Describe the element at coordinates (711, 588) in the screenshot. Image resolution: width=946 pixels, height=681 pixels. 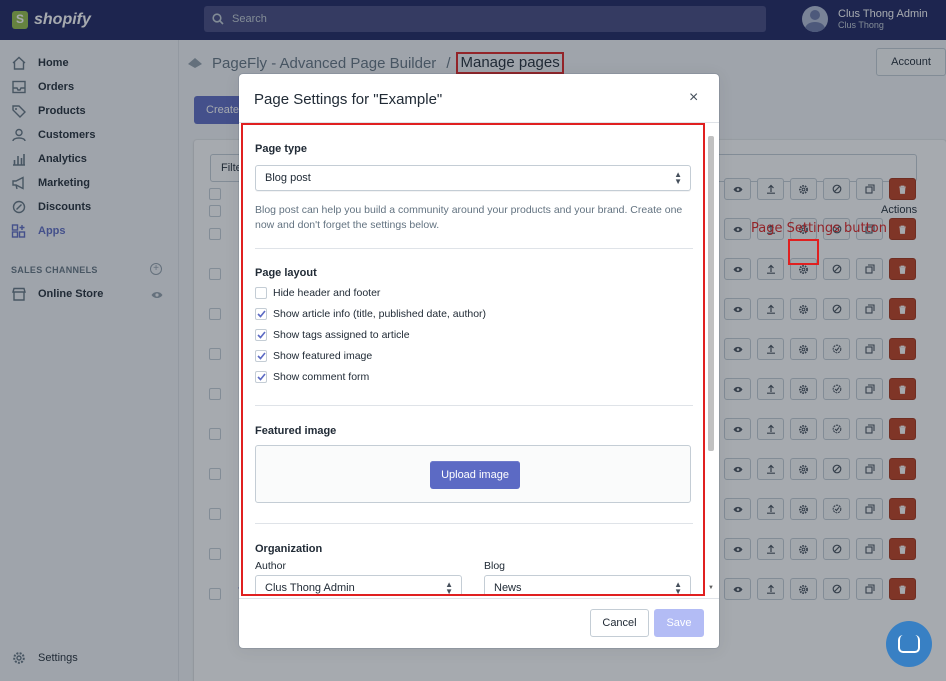
I see `scroll-down-arrow-icon: ▼` at that location.